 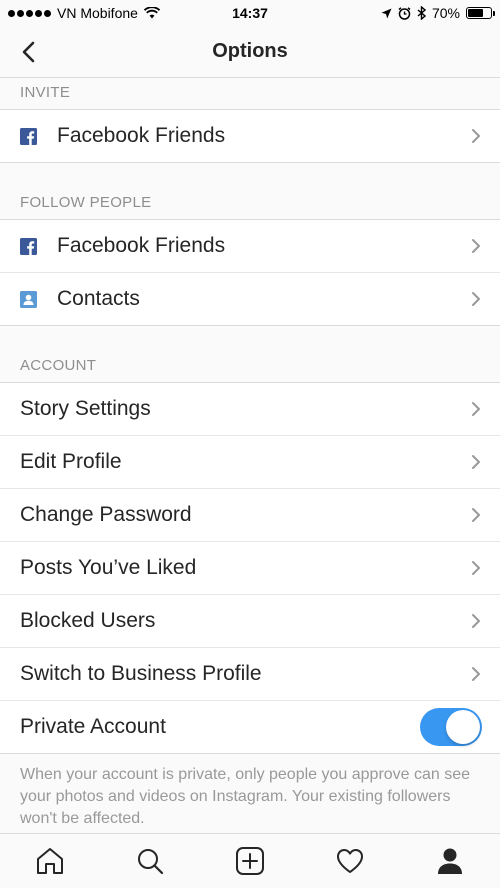 What do you see at coordinates (151, 13) in the screenshot?
I see `wifi-icon` at bounding box center [151, 13].